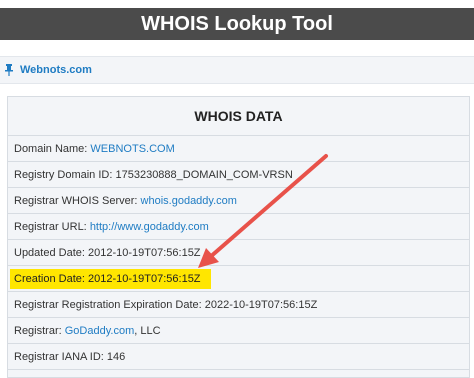 This screenshot has width=474, height=378. I want to click on breadcrumb: Webnots.com, so click(237, 70).